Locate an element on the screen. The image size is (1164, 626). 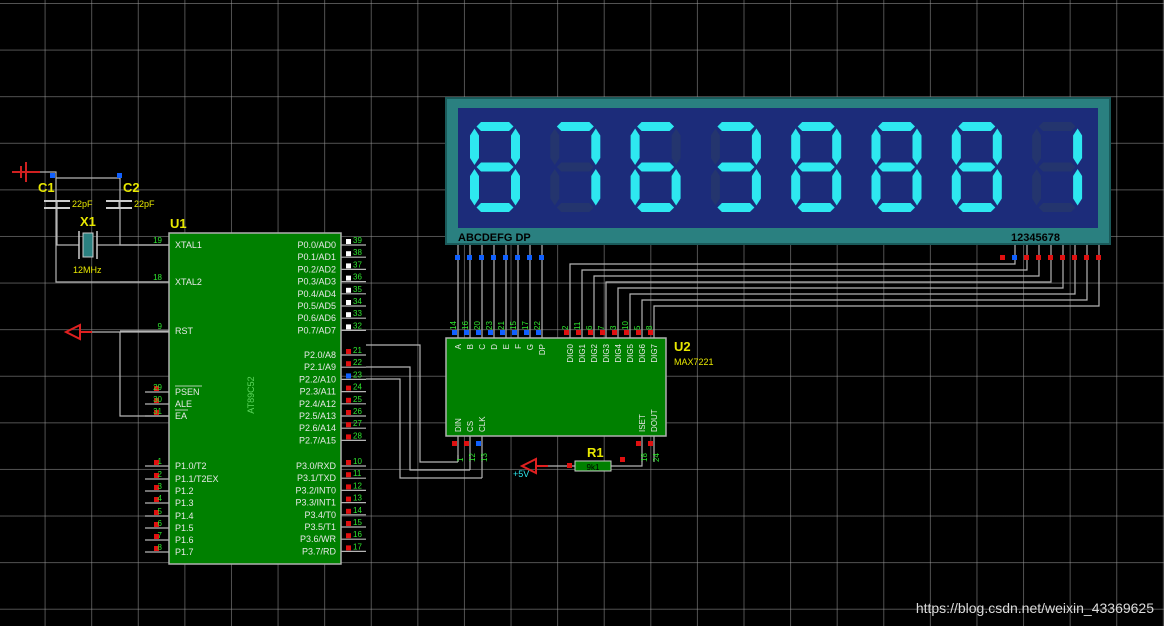
u2-pin-number: 7 is located at coordinates (601, 327).